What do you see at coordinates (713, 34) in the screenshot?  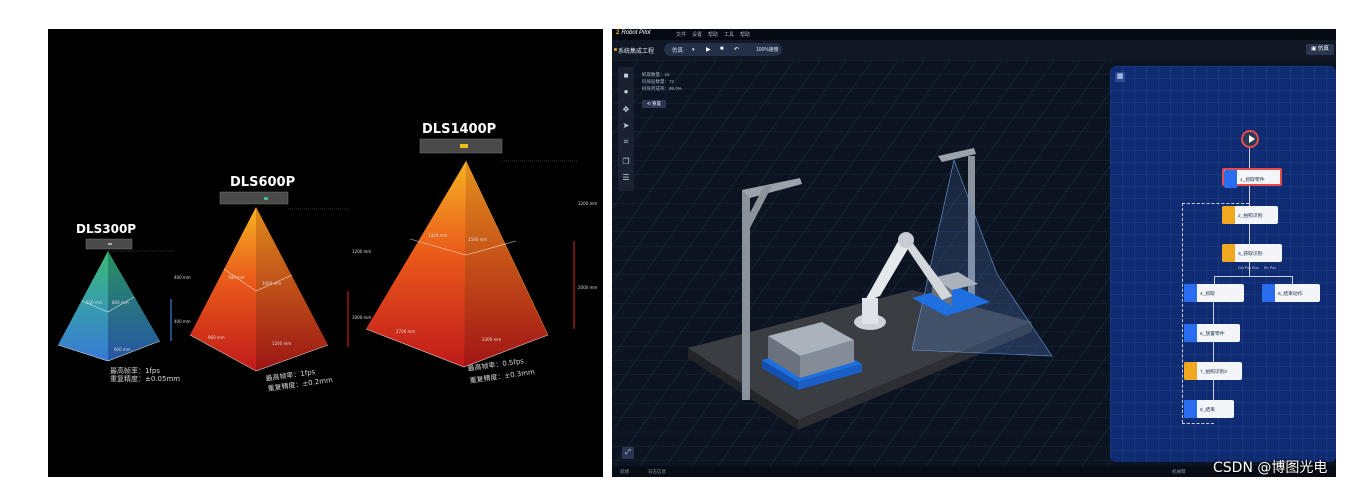 I see `menu-help: 帮助` at bounding box center [713, 34].